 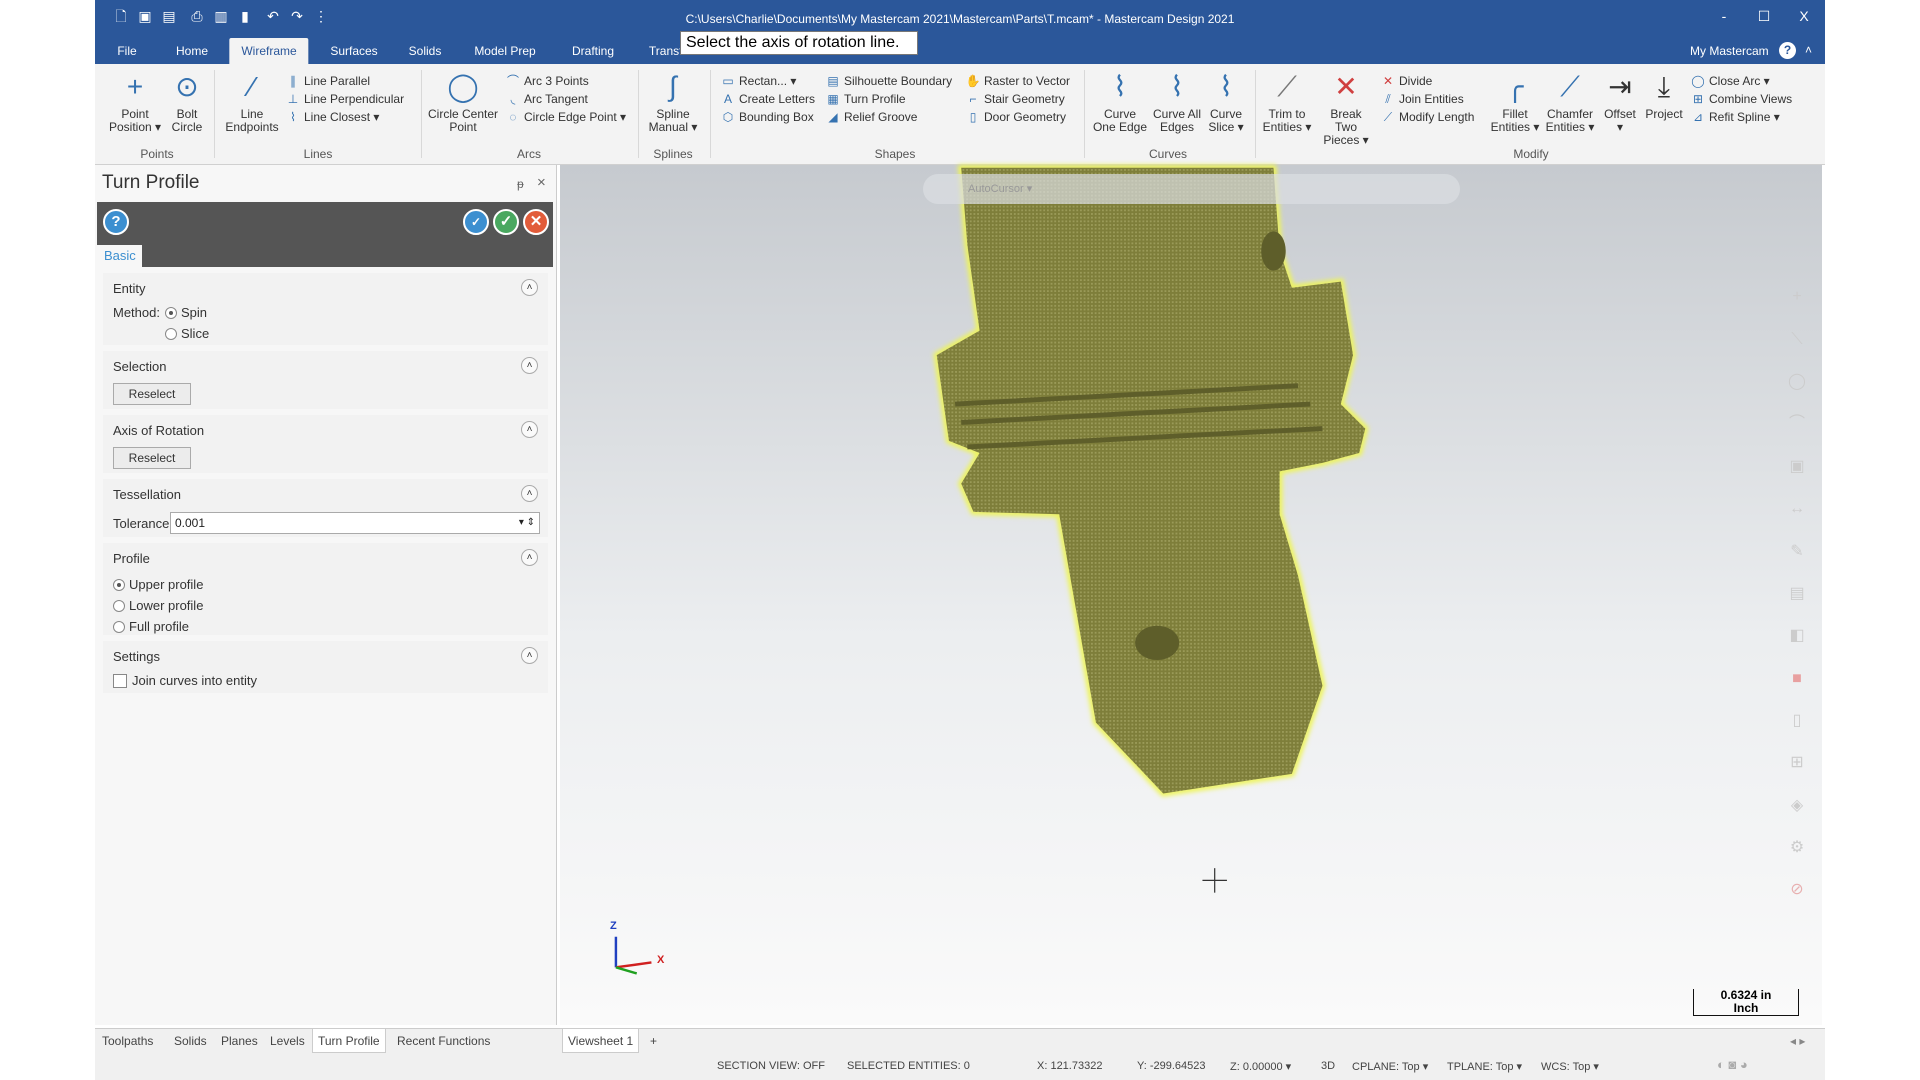 I want to click on shading-icons: ◐ ◙ ◕, so click(x=1732, y=1064).